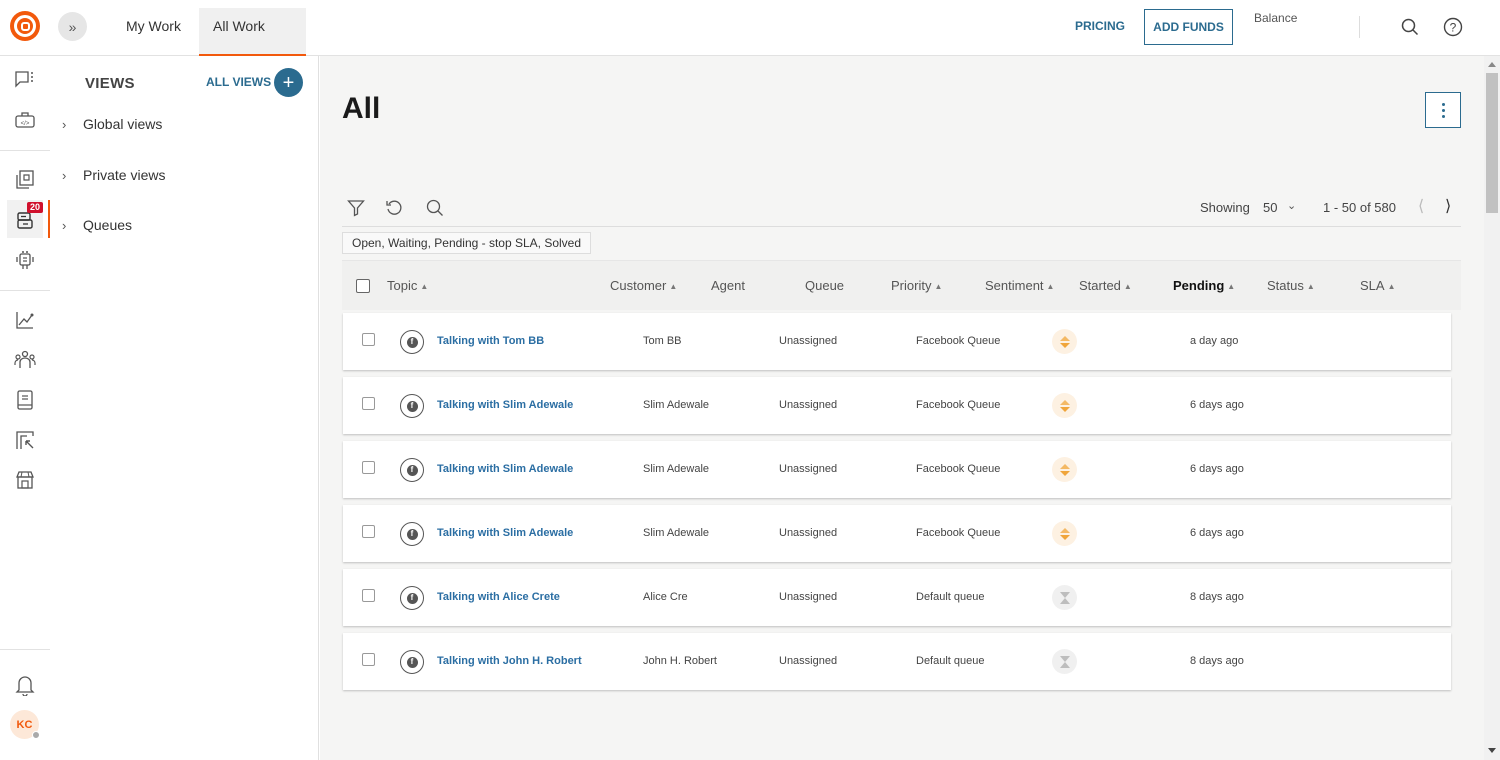  I want to click on filter-icon, so click(356, 208).